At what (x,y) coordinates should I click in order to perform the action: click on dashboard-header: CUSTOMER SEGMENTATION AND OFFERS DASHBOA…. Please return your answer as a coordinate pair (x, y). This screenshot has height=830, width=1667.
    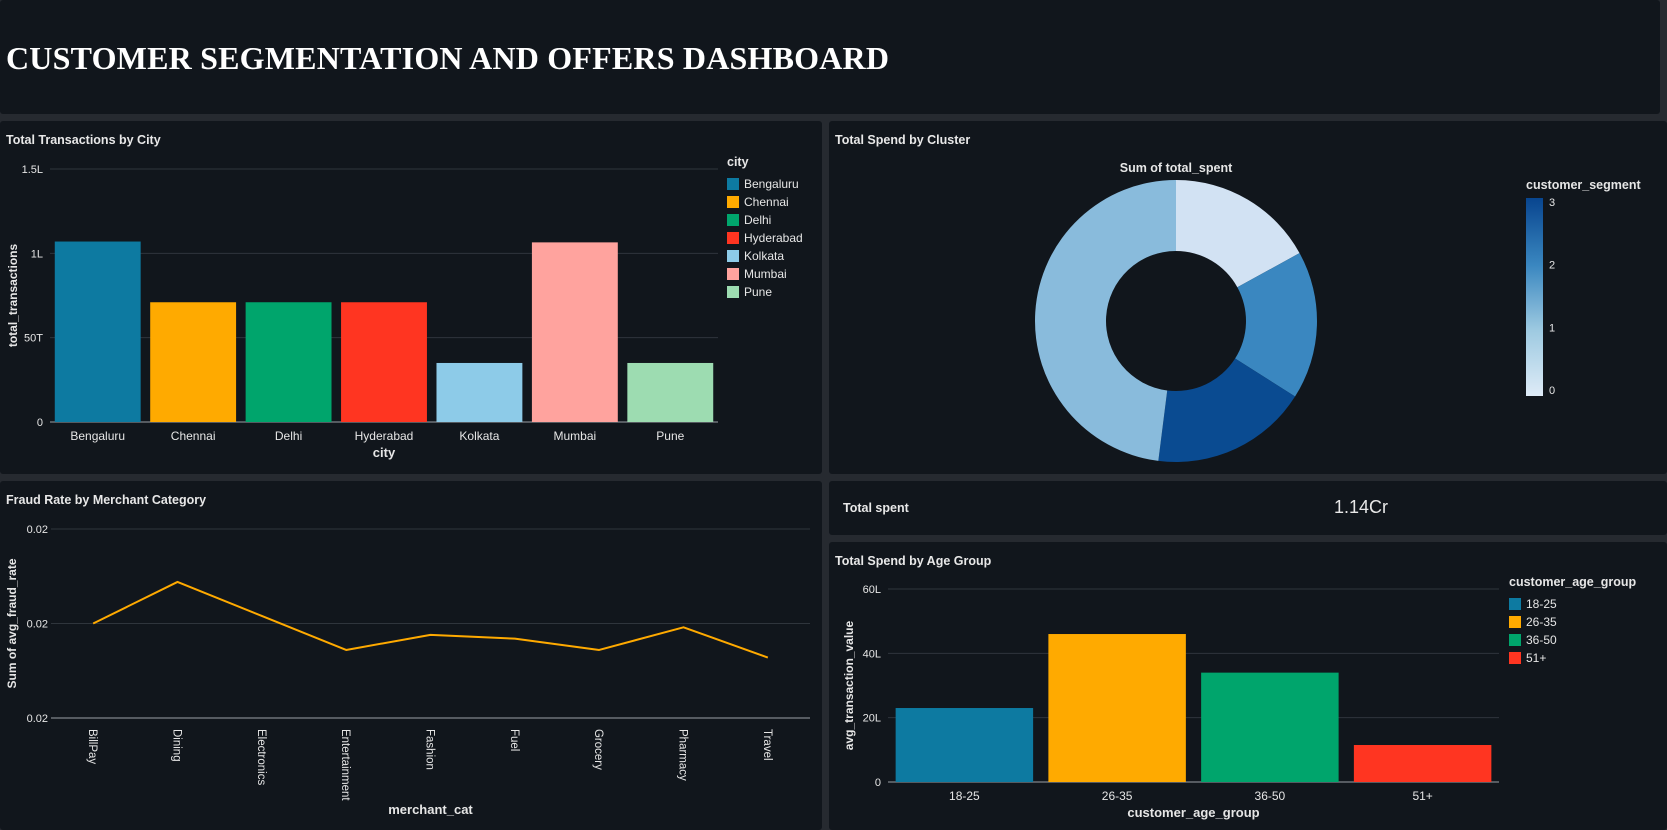
    Looking at the image, I should click on (830, 57).